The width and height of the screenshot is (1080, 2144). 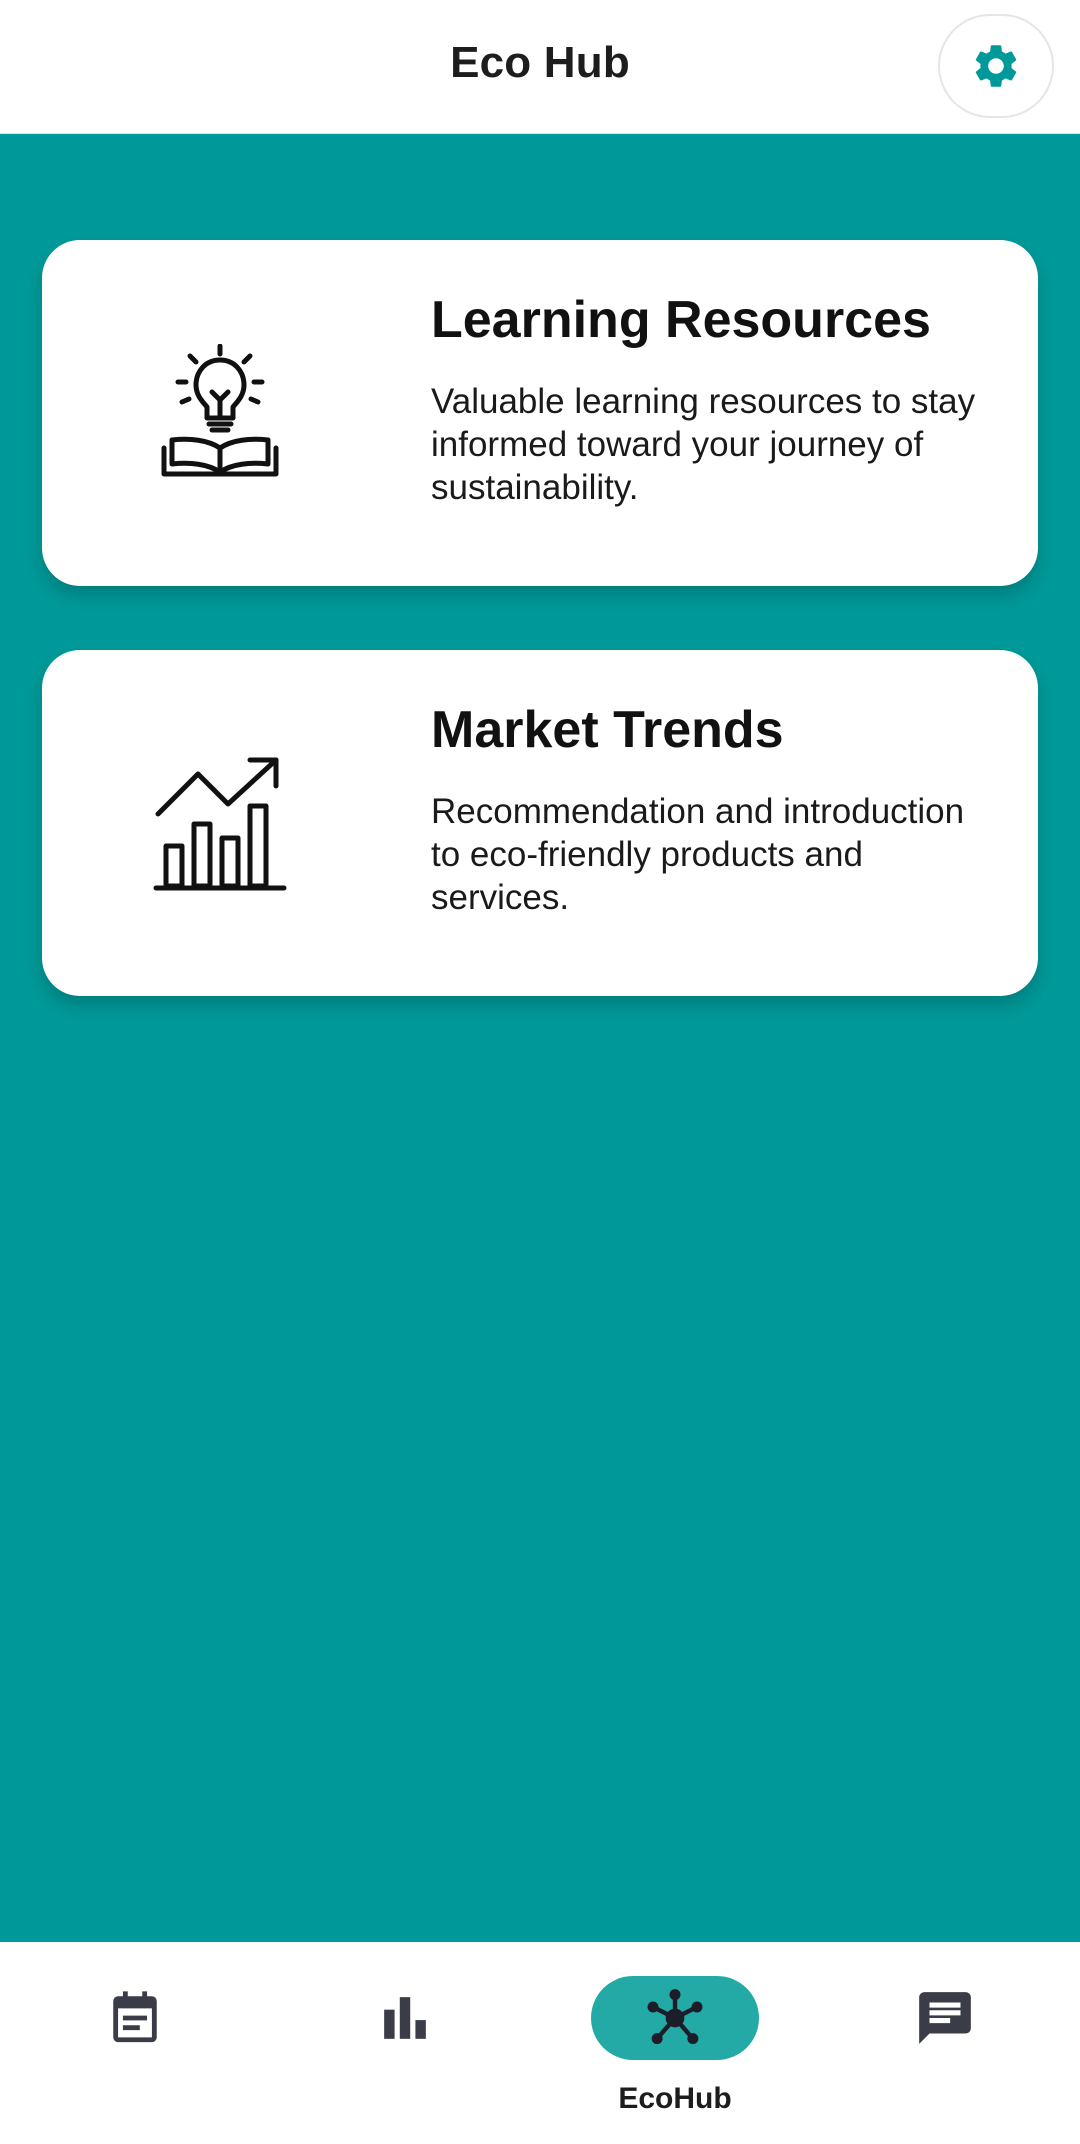 I want to click on settings-button, so click(x=996, y=66).